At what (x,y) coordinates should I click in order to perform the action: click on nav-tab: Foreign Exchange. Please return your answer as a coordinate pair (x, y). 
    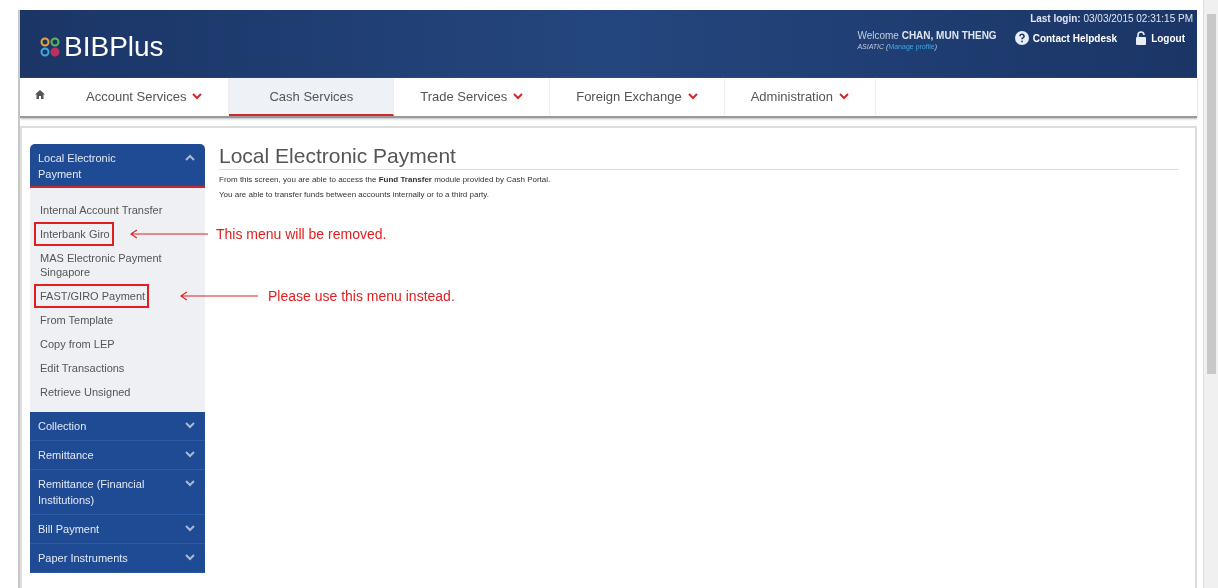
    Looking at the image, I should click on (637, 97).